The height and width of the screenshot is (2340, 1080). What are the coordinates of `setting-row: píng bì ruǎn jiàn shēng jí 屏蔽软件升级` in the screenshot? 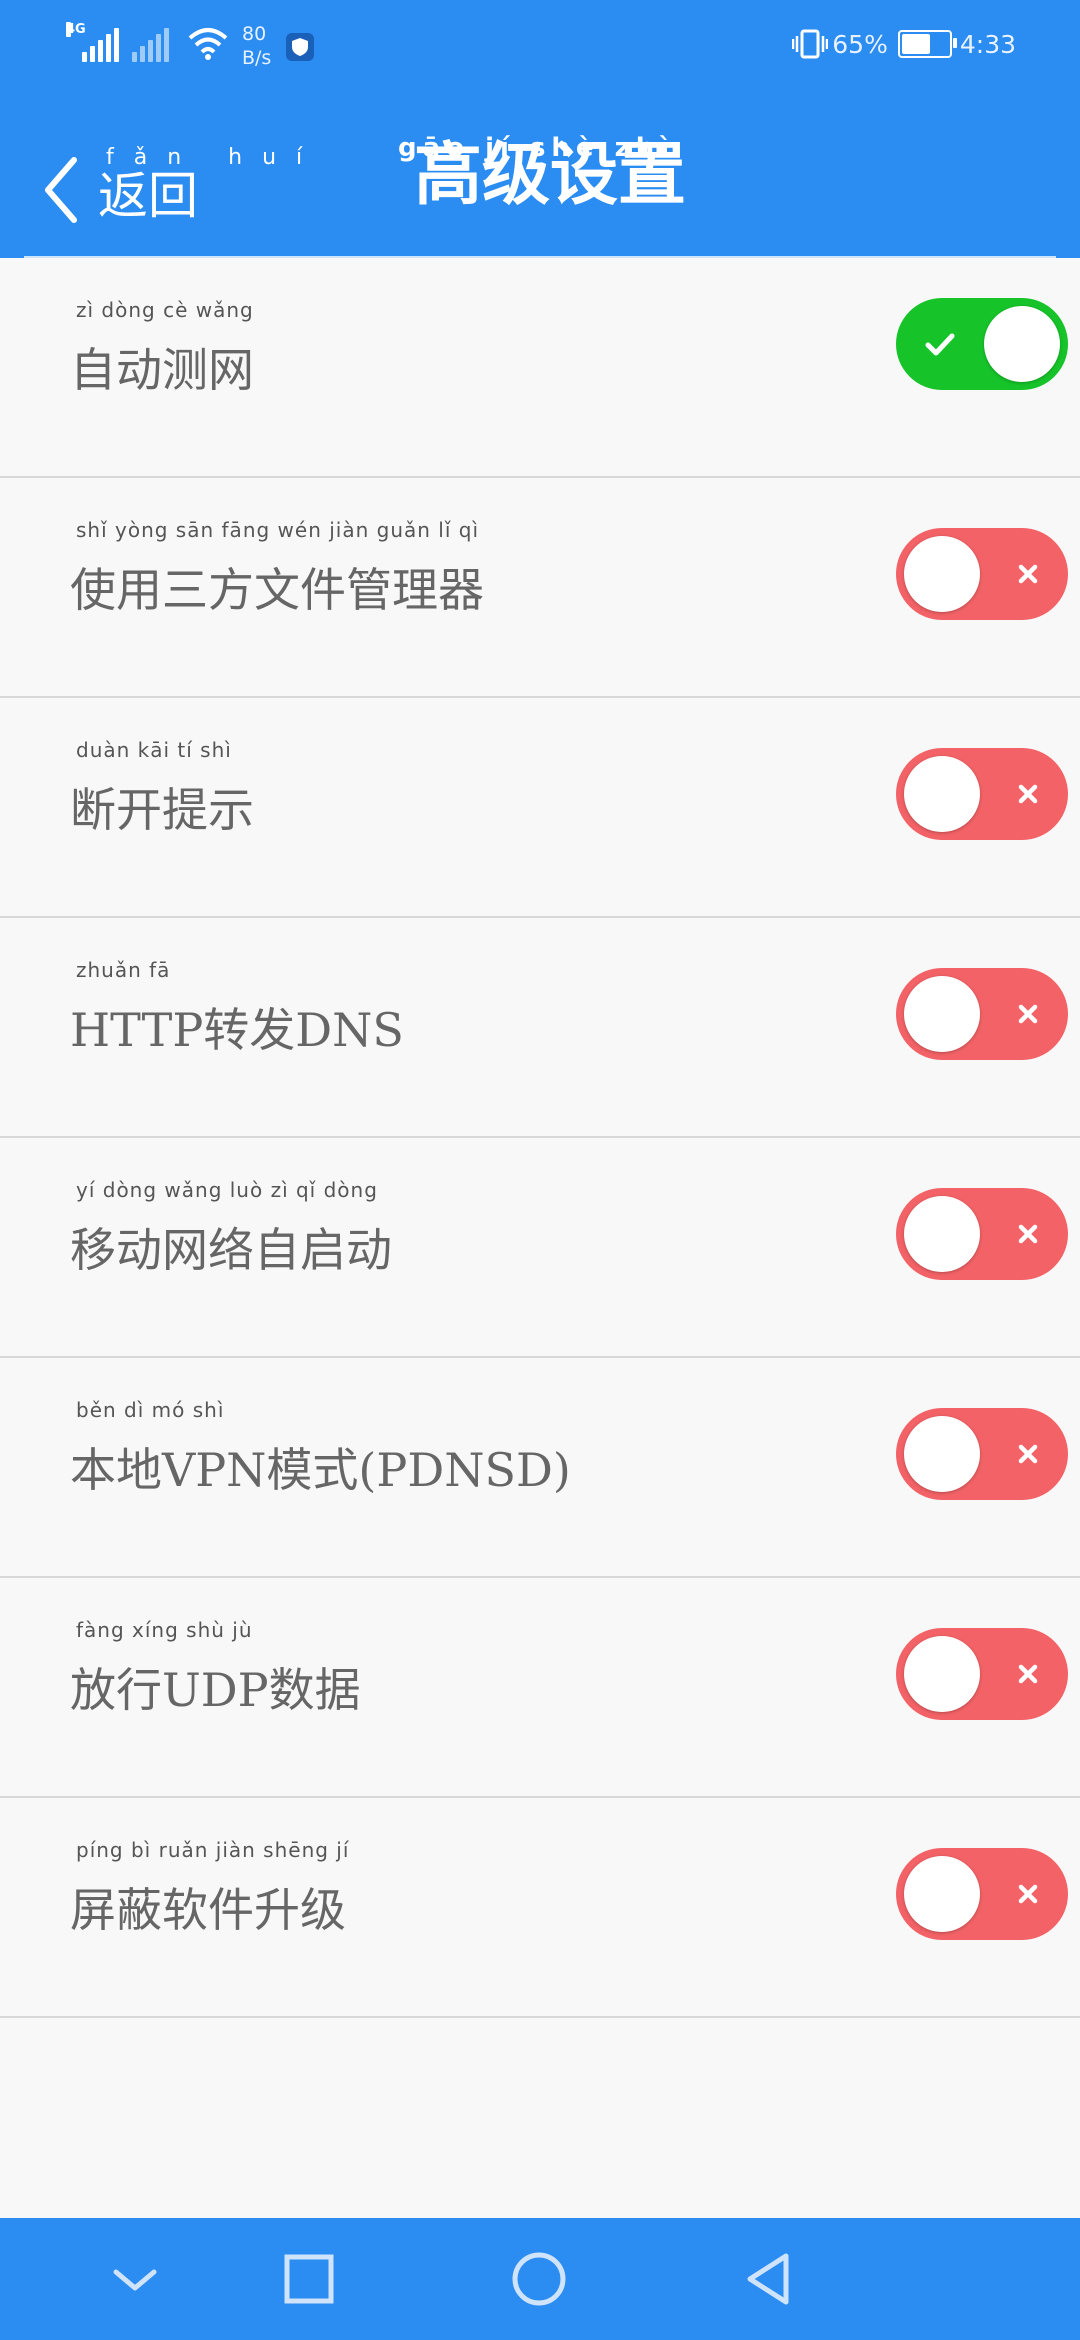 It's located at (540, 1908).